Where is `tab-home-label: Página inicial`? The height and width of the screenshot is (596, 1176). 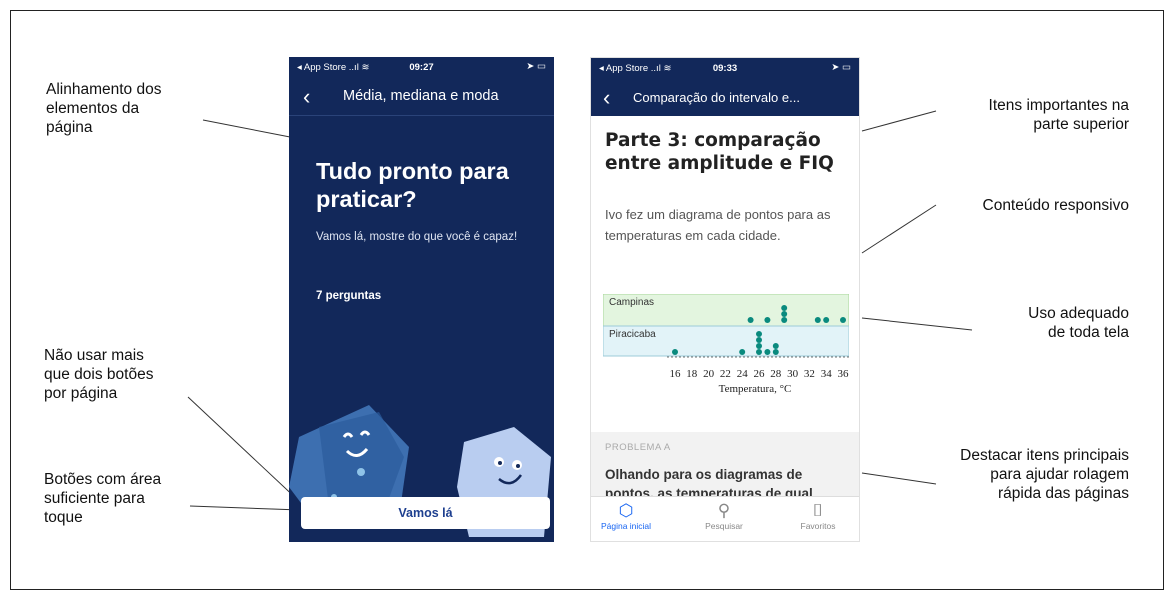
tab-home-label: Página inicial is located at coordinates (626, 526).